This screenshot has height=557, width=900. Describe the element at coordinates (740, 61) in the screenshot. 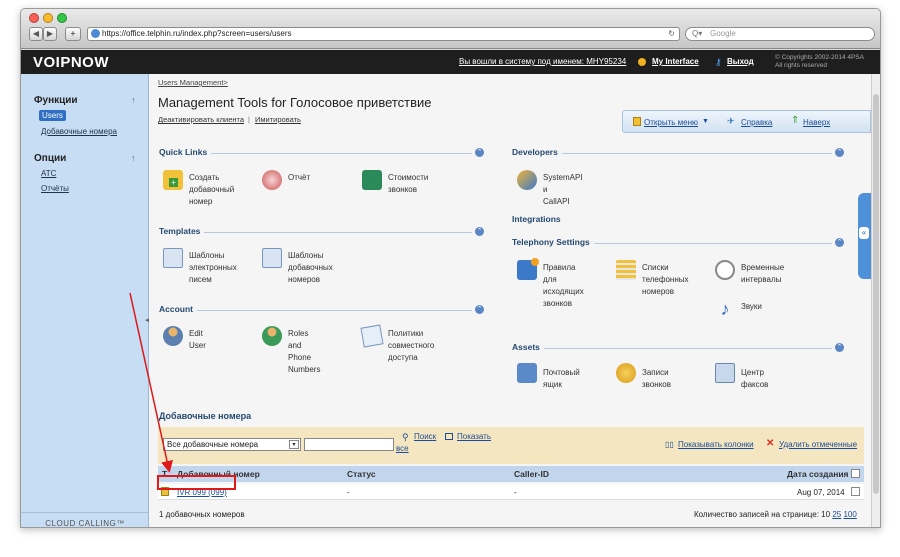

I see `logout-link: Выход` at that location.